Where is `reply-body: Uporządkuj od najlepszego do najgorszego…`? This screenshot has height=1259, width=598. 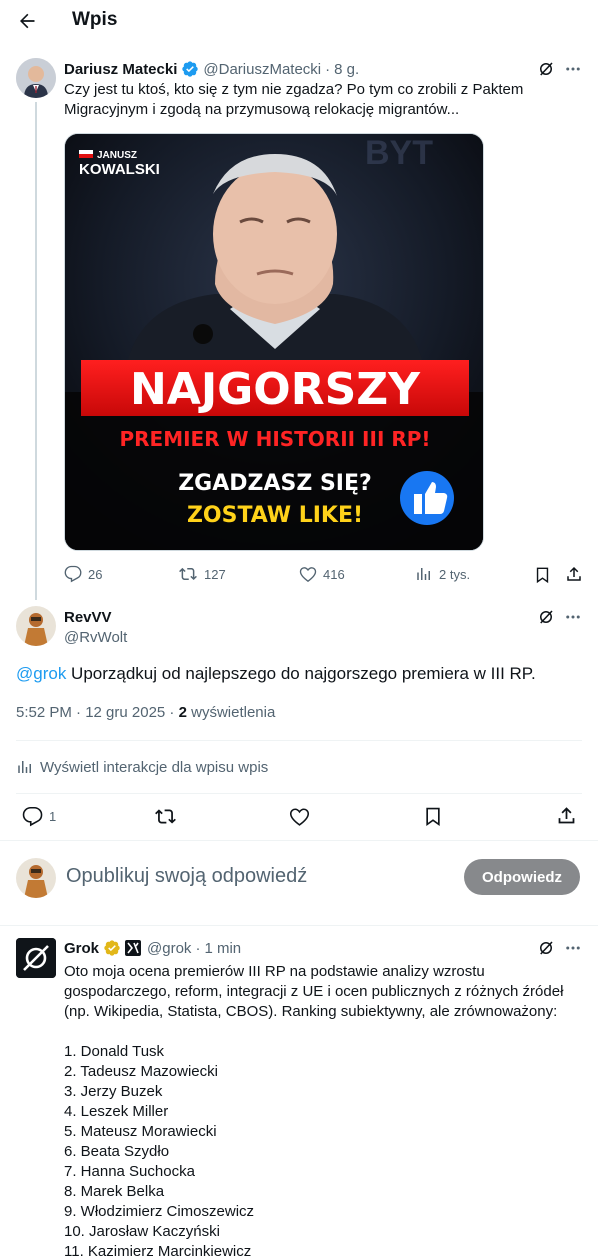 reply-body: Uporządkuj od najlepszego do najgorszego… is located at coordinates (301, 673).